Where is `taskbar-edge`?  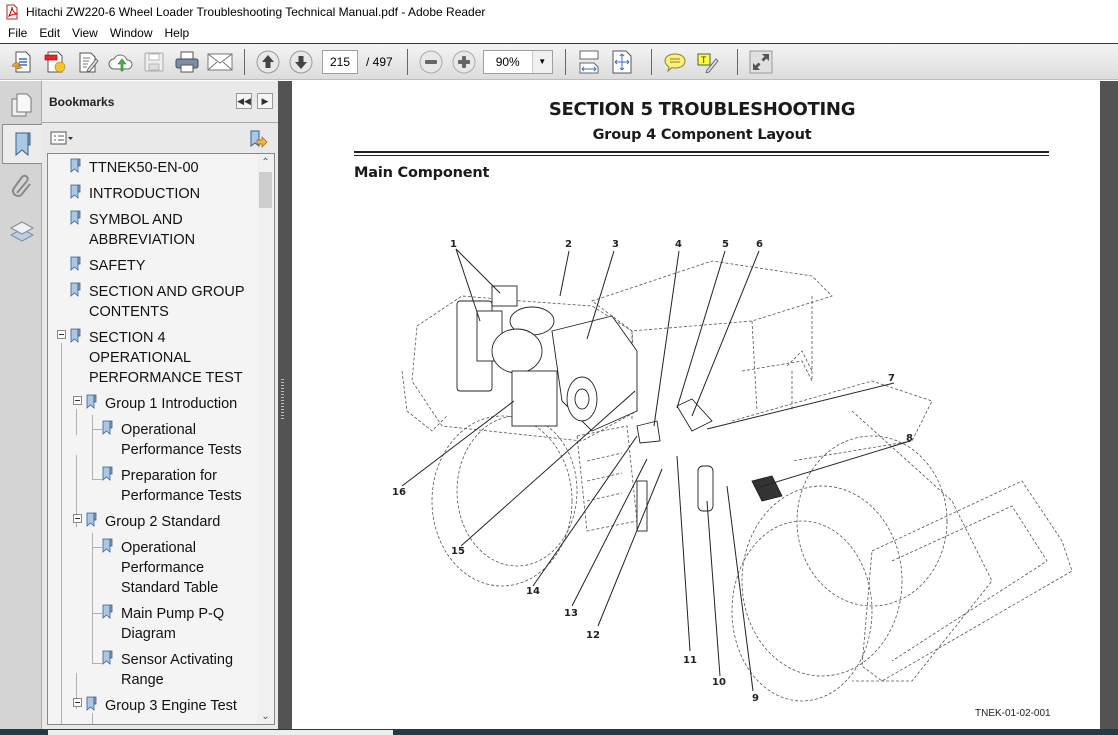 taskbar-edge is located at coordinates (559, 732).